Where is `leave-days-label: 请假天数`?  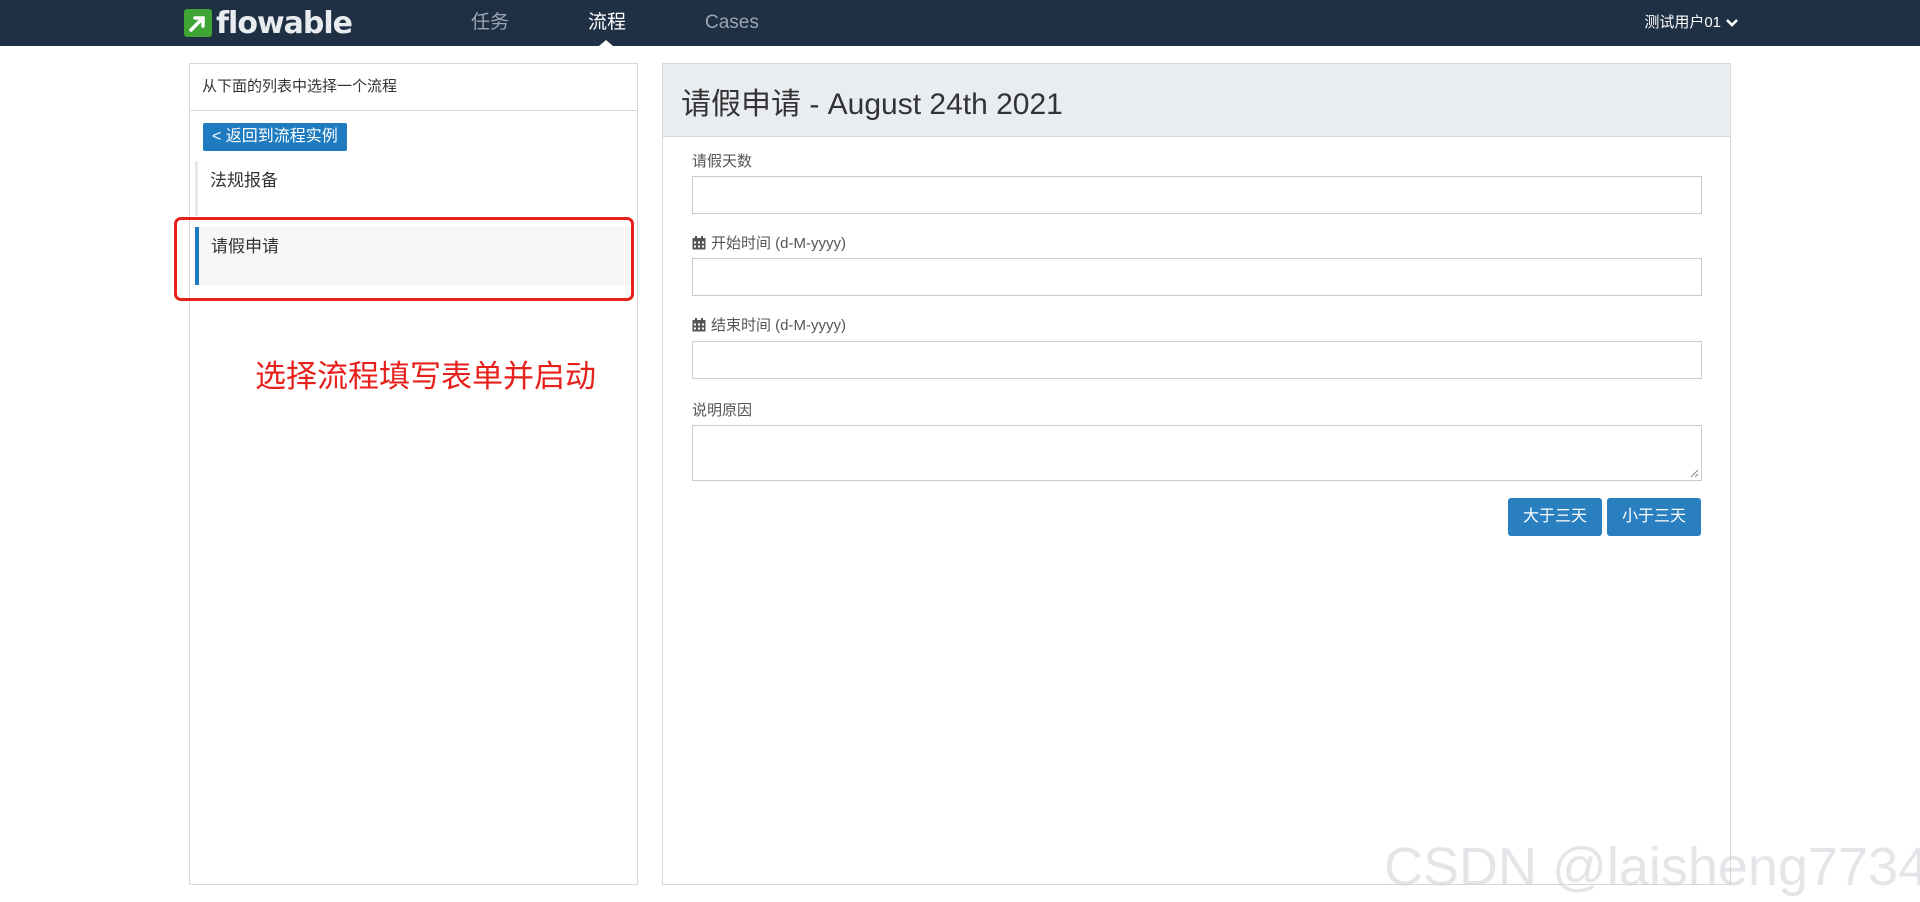 leave-days-label: 请假天数 is located at coordinates (722, 160).